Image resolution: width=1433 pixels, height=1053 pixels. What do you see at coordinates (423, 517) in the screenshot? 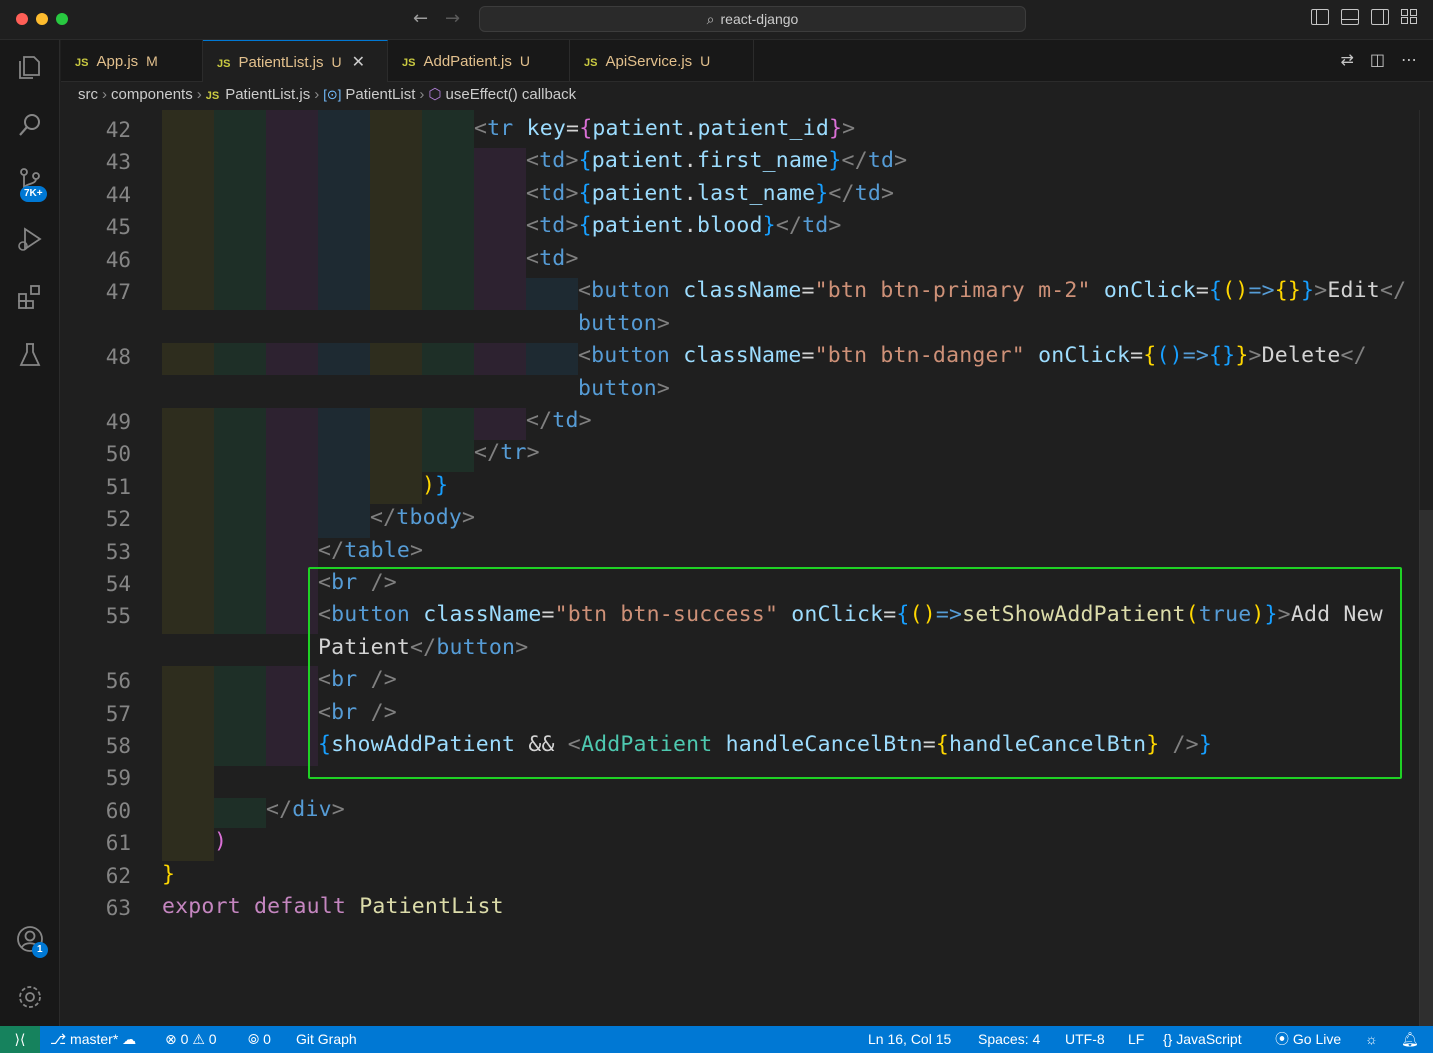
I see `code-line: </tbody>` at bounding box center [423, 517].